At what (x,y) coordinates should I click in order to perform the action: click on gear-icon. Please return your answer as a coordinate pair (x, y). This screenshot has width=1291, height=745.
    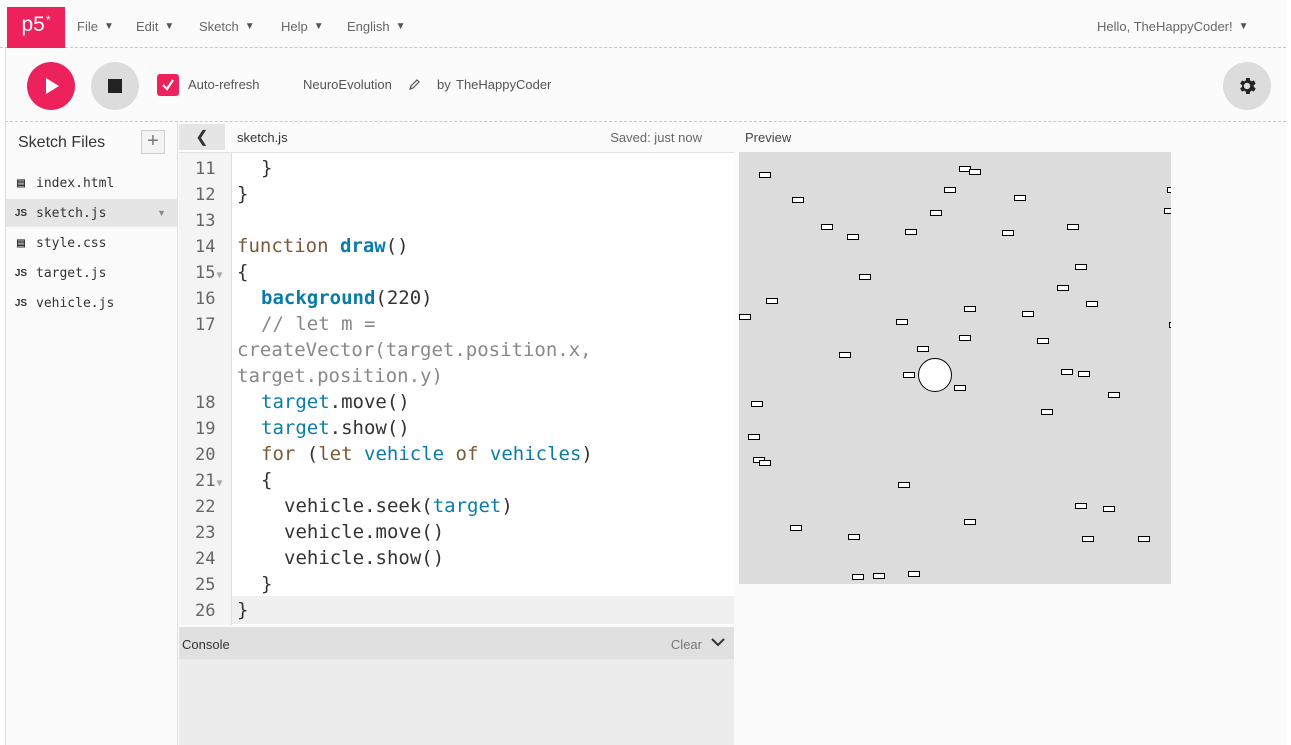
    Looking at the image, I should click on (1248, 86).